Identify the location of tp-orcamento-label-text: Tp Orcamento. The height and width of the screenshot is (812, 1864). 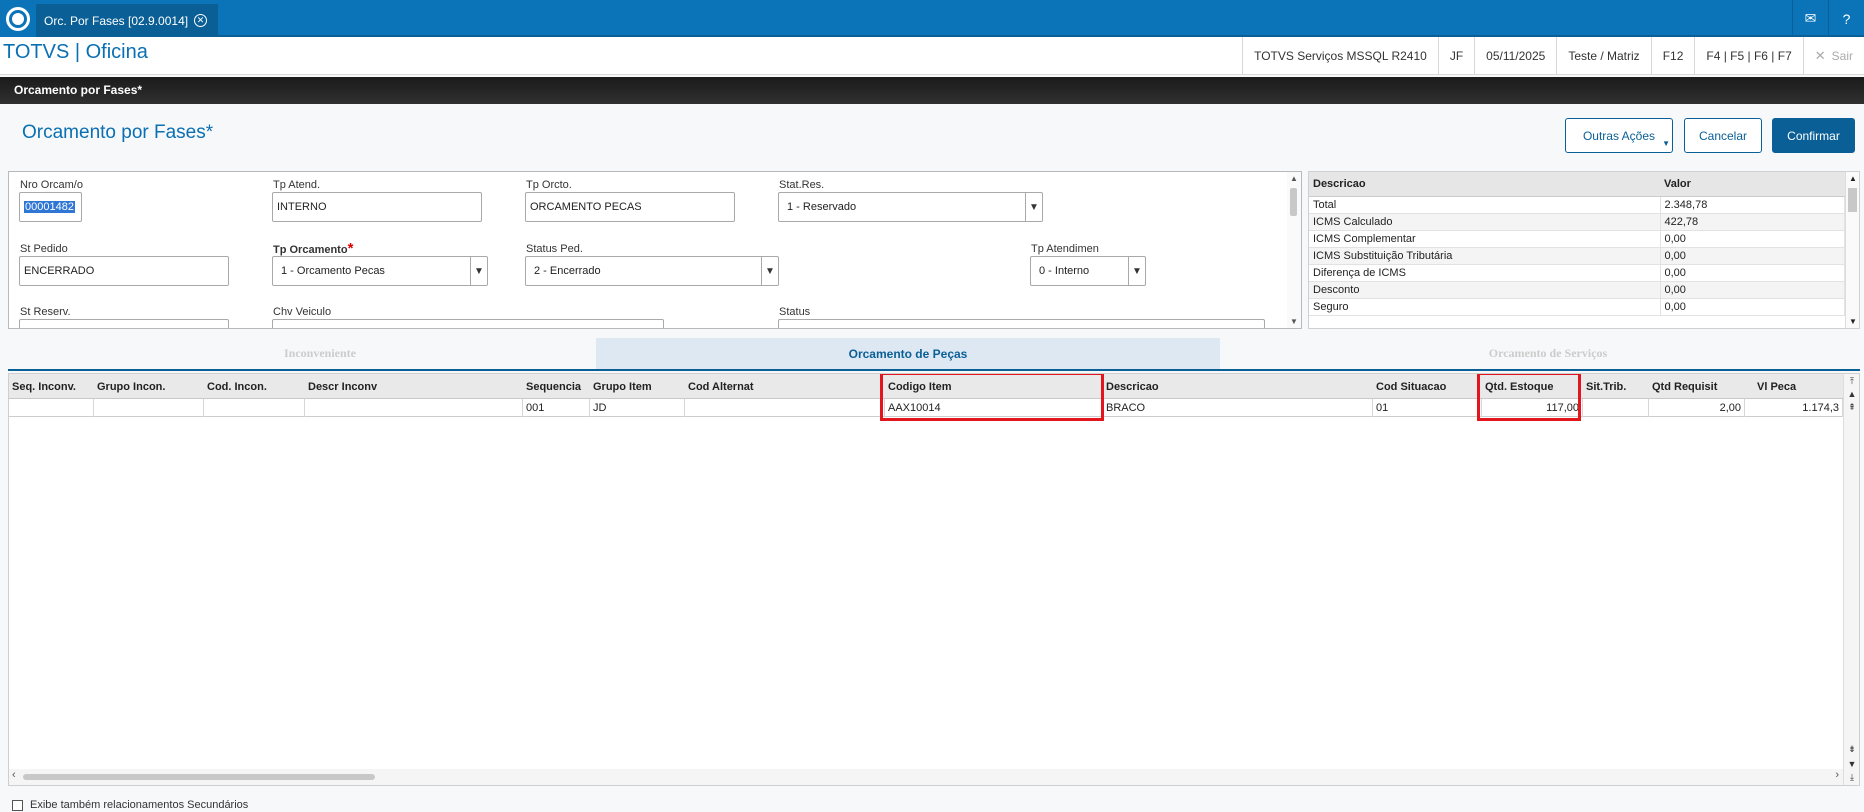
(310, 250).